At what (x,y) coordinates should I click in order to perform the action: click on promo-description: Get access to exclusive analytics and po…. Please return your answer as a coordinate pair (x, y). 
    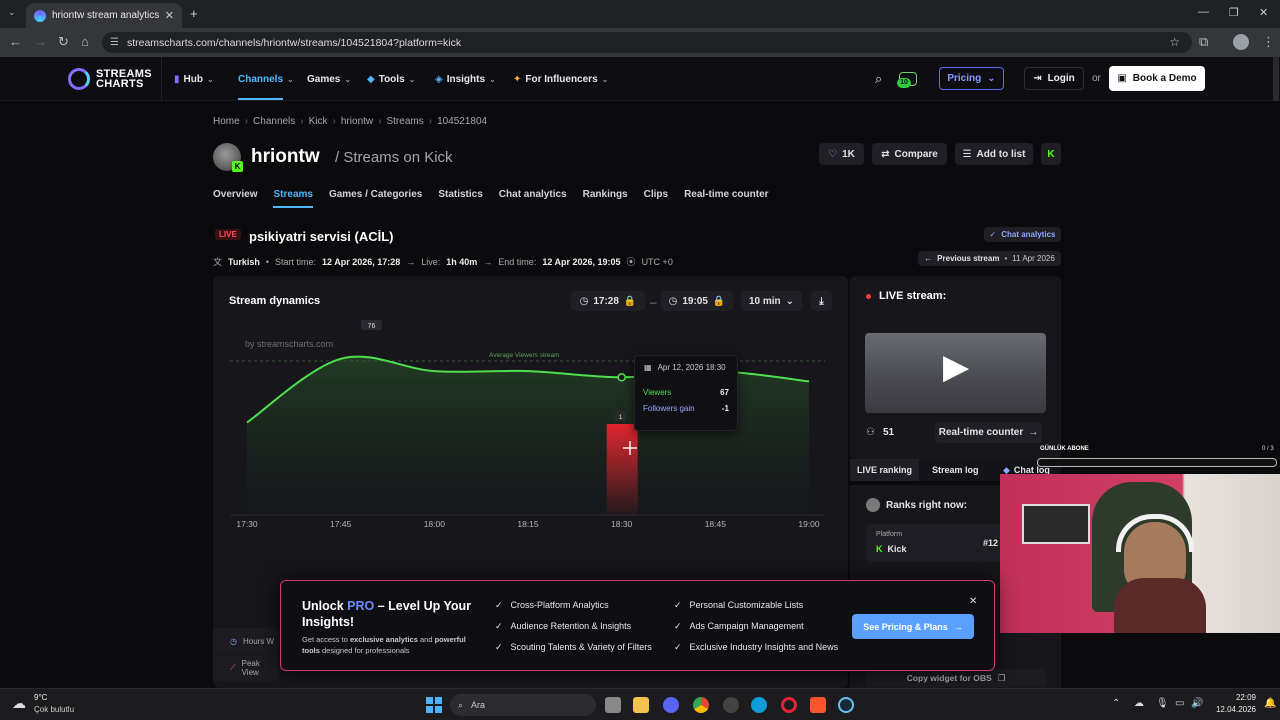
    Looking at the image, I should click on (384, 645).